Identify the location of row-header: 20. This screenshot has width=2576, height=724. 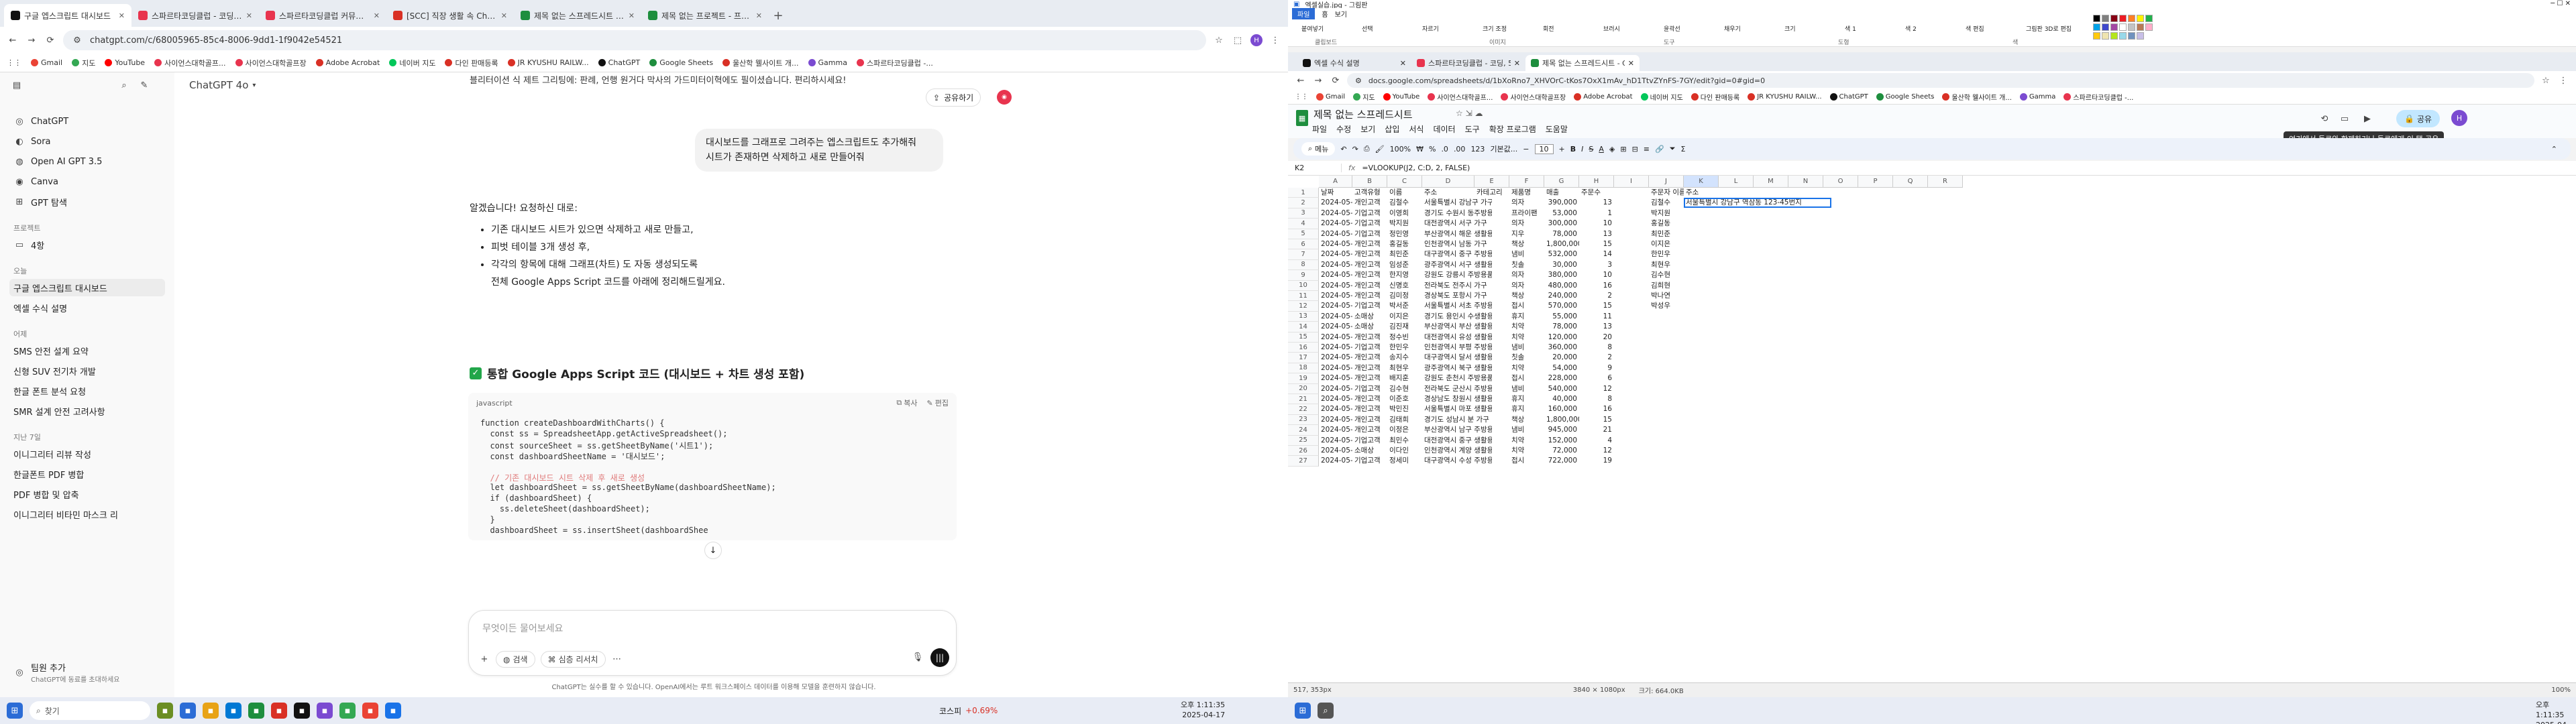
(1303, 388).